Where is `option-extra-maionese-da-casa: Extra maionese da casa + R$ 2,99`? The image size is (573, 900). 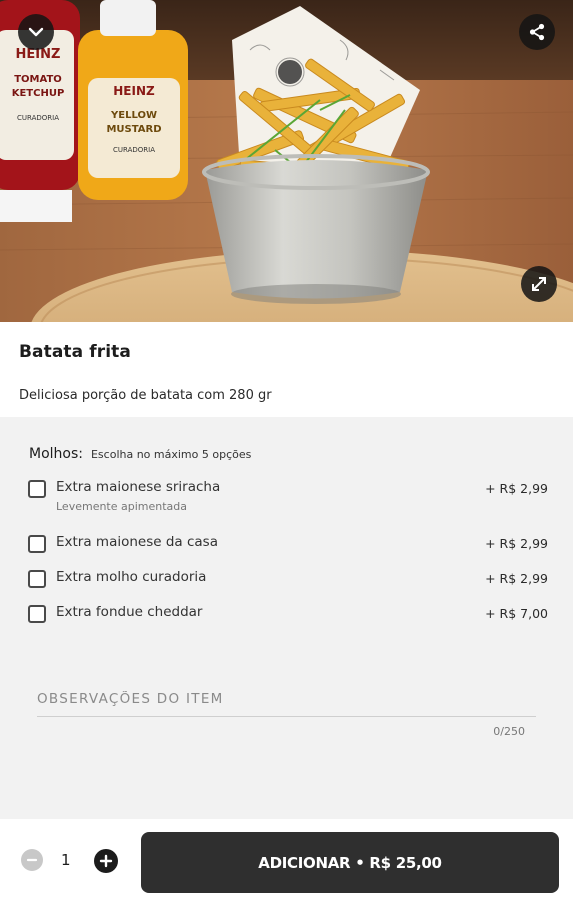
option-extra-maionese-da-casa: Extra maionese da casa + R$ 2,99 is located at coordinates (288, 543).